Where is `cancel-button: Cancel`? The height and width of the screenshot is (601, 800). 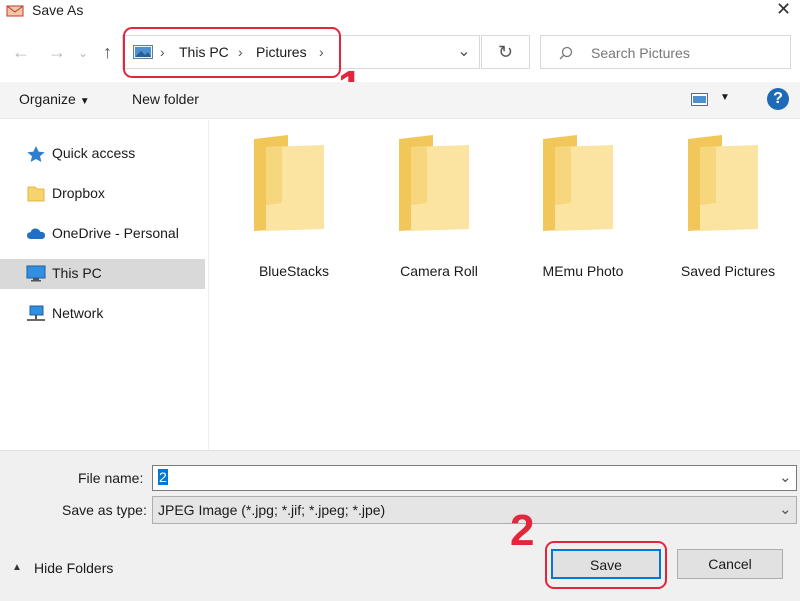 cancel-button: Cancel is located at coordinates (730, 564).